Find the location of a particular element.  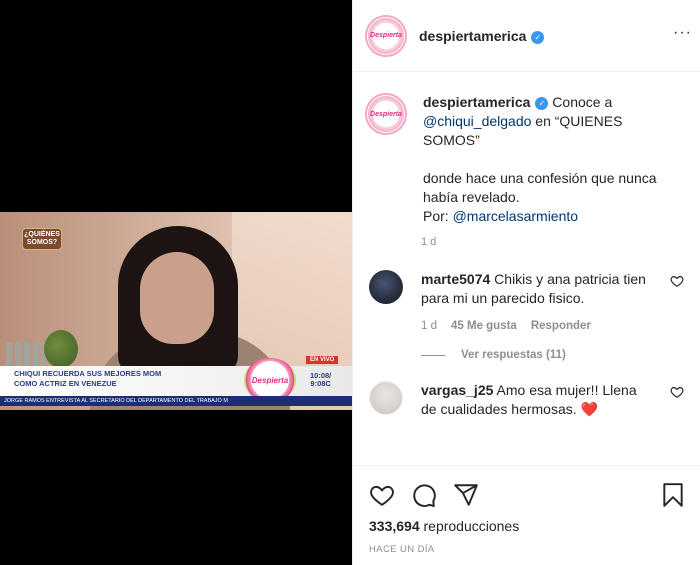

comment-username: marte5074 is located at coordinates (455, 279).